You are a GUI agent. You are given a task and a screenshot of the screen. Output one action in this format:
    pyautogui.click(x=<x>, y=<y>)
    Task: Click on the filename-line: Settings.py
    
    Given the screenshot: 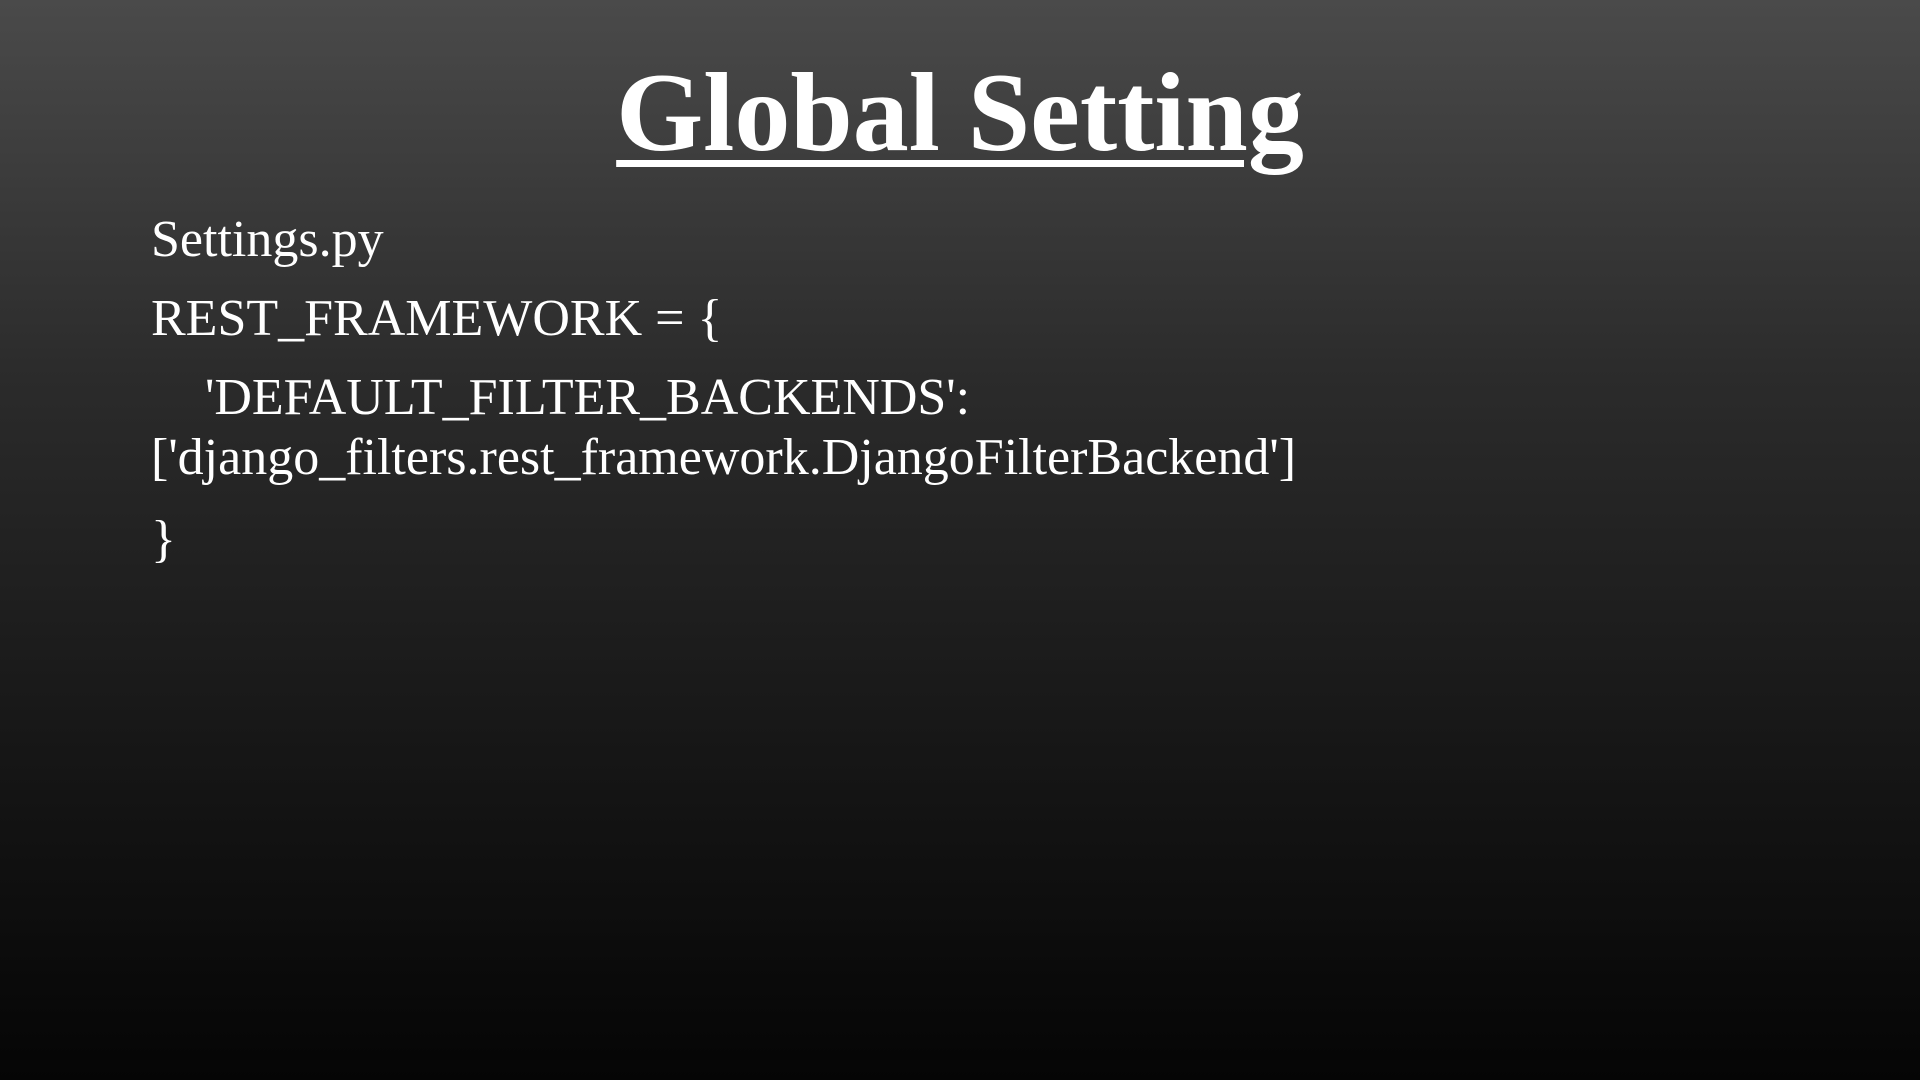 What is the action you would take?
    pyautogui.click(x=267, y=239)
    